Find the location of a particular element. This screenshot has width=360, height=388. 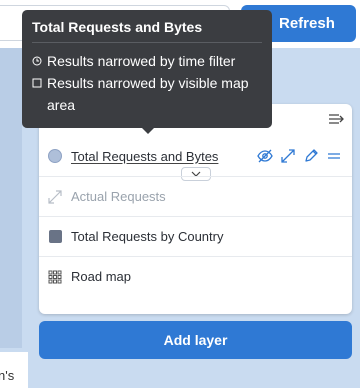

layer-row-requests-by-country: Total Requests by Country is located at coordinates (195, 236).